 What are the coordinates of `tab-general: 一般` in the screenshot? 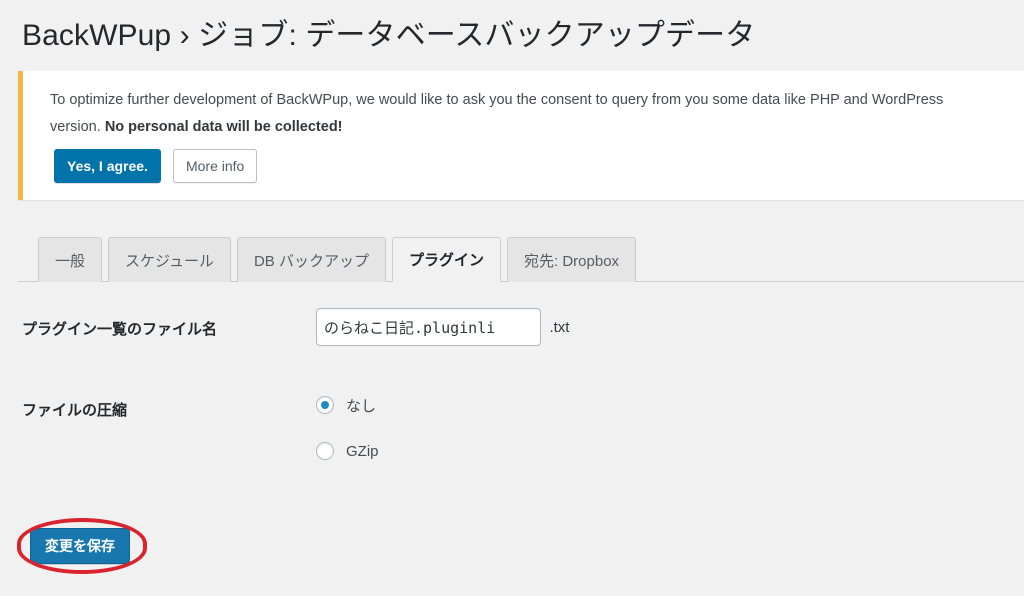 It's located at (70, 259).